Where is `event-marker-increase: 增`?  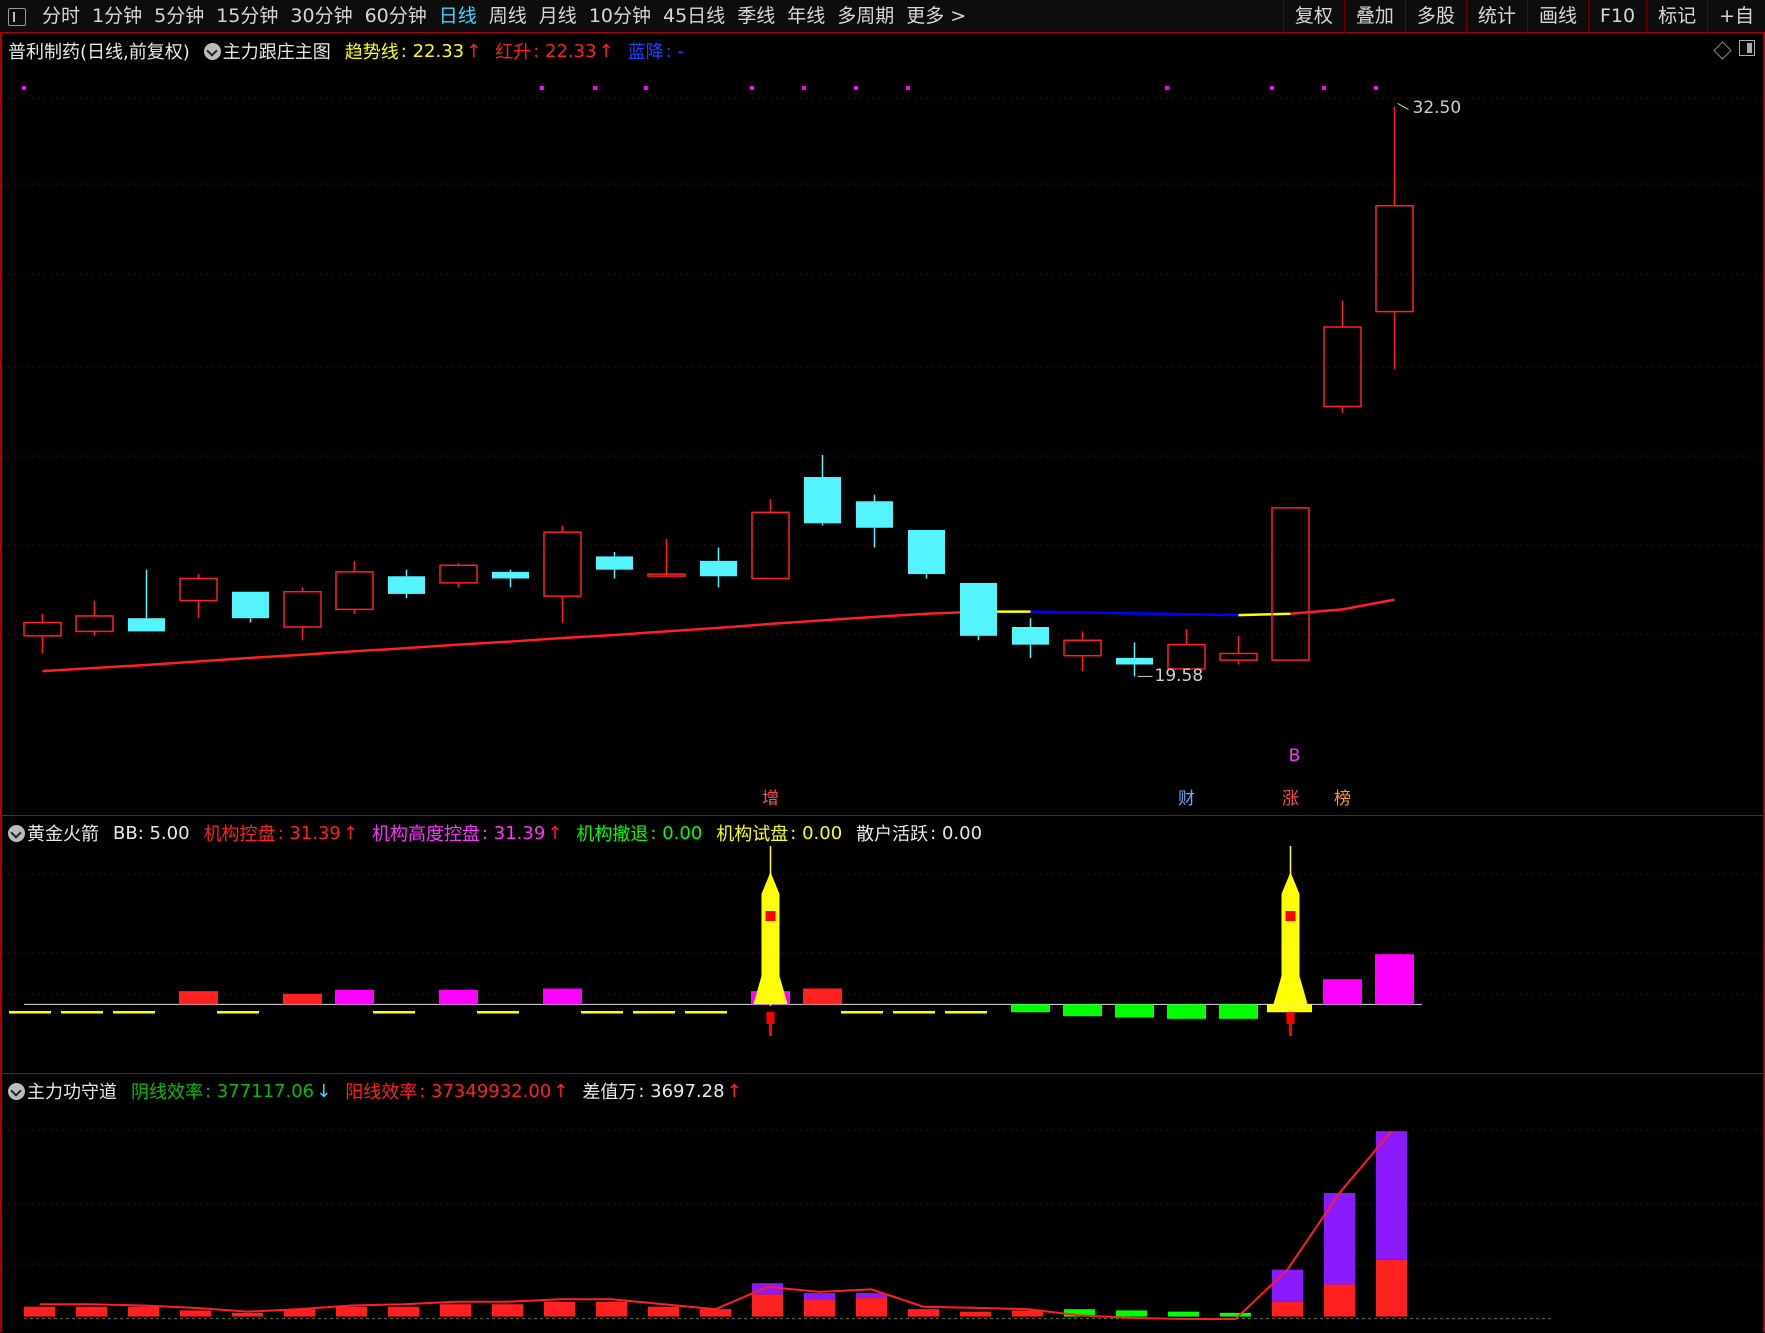
event-marker-increase: 增 is located at coordinates (771, 799).